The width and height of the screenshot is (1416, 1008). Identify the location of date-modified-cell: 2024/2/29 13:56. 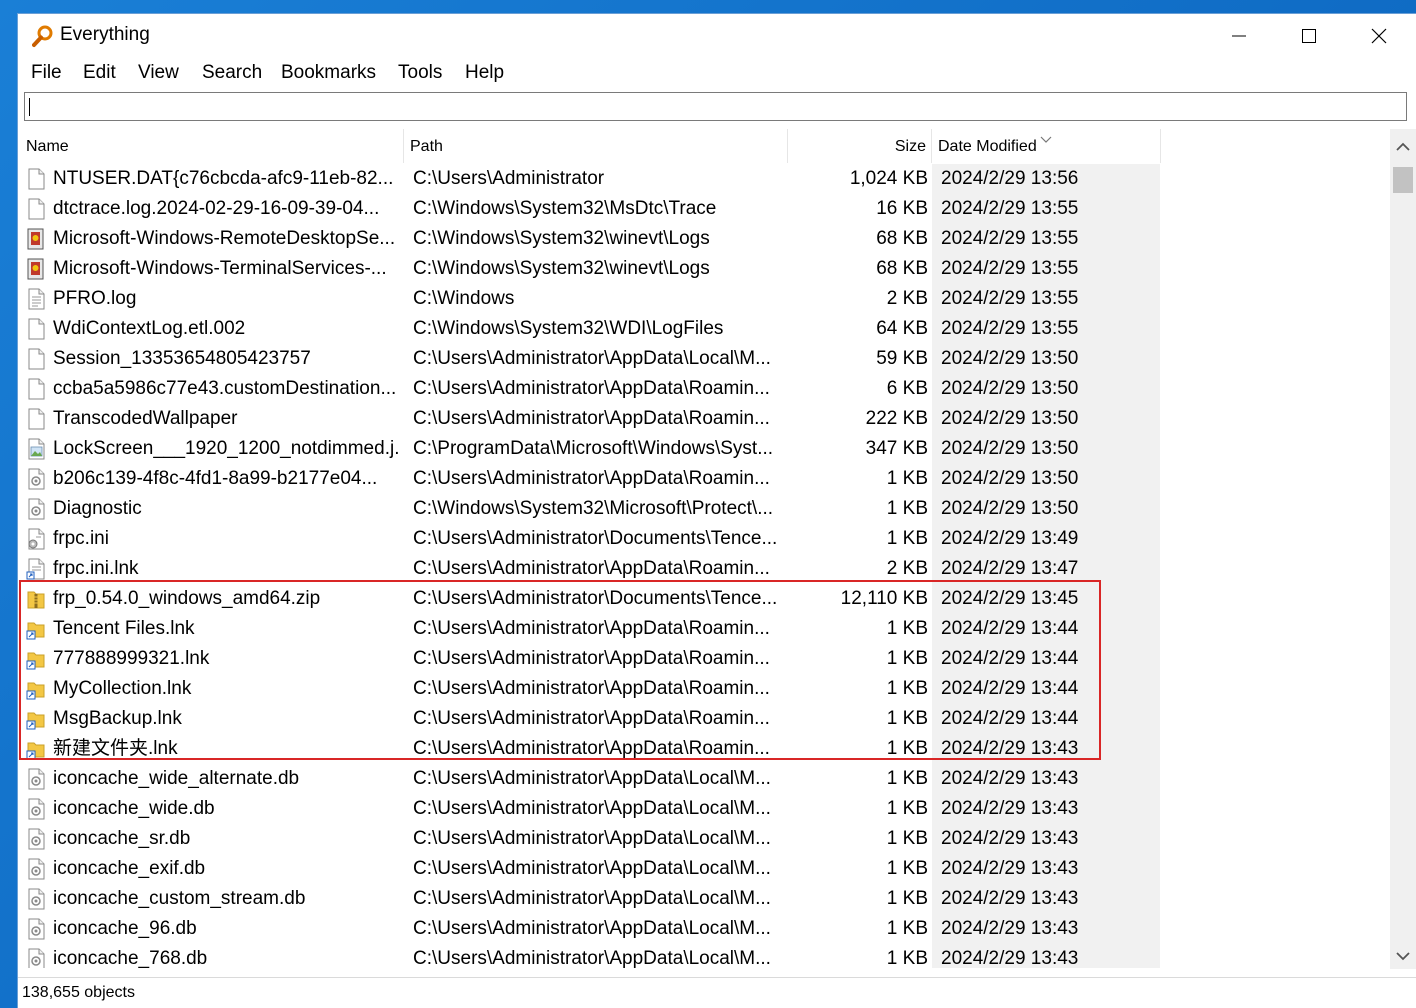
(1046, 179).